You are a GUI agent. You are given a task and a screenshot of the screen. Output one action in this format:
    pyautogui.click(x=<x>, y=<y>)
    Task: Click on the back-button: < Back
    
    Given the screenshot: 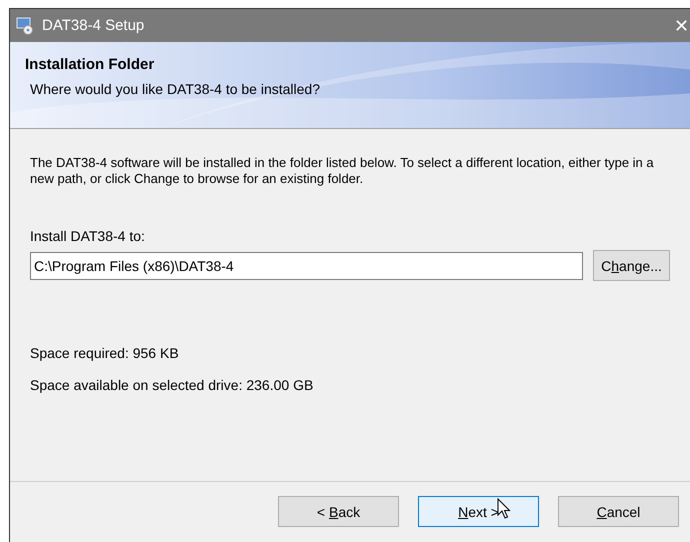 What is the action you would take?
    pyautogui.click(x=338, y=511)
    